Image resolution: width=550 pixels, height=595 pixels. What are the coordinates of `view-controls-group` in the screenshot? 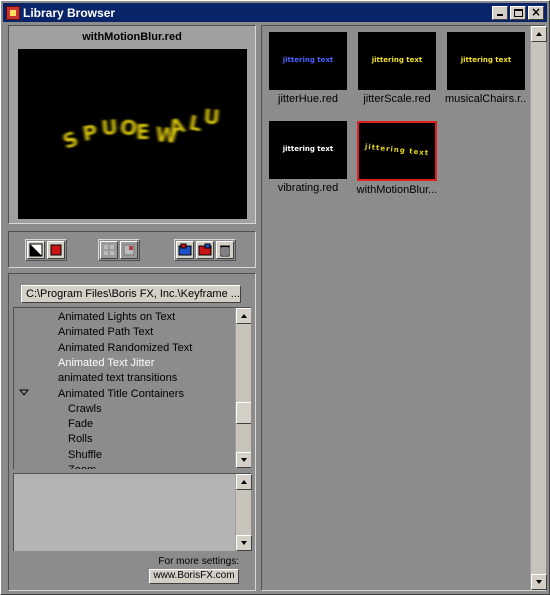 It's located at (119, 250).